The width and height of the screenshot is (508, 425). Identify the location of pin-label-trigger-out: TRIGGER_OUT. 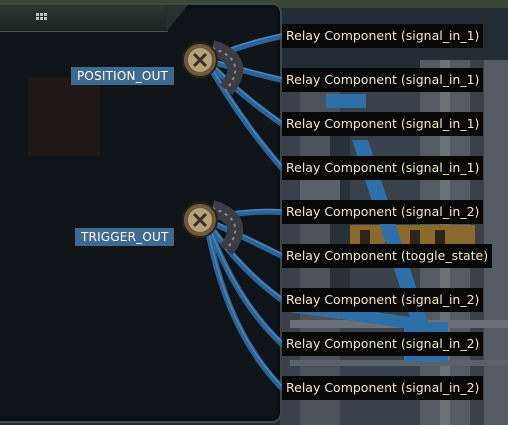
(125, 237).